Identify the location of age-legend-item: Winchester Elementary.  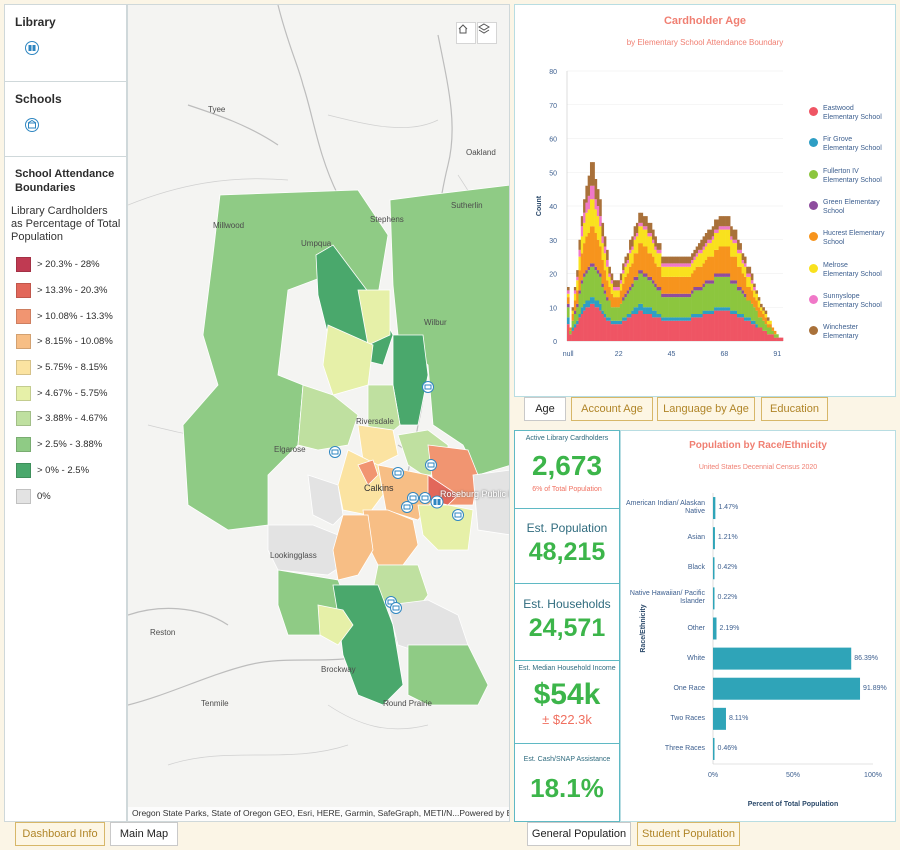
(847, 332).